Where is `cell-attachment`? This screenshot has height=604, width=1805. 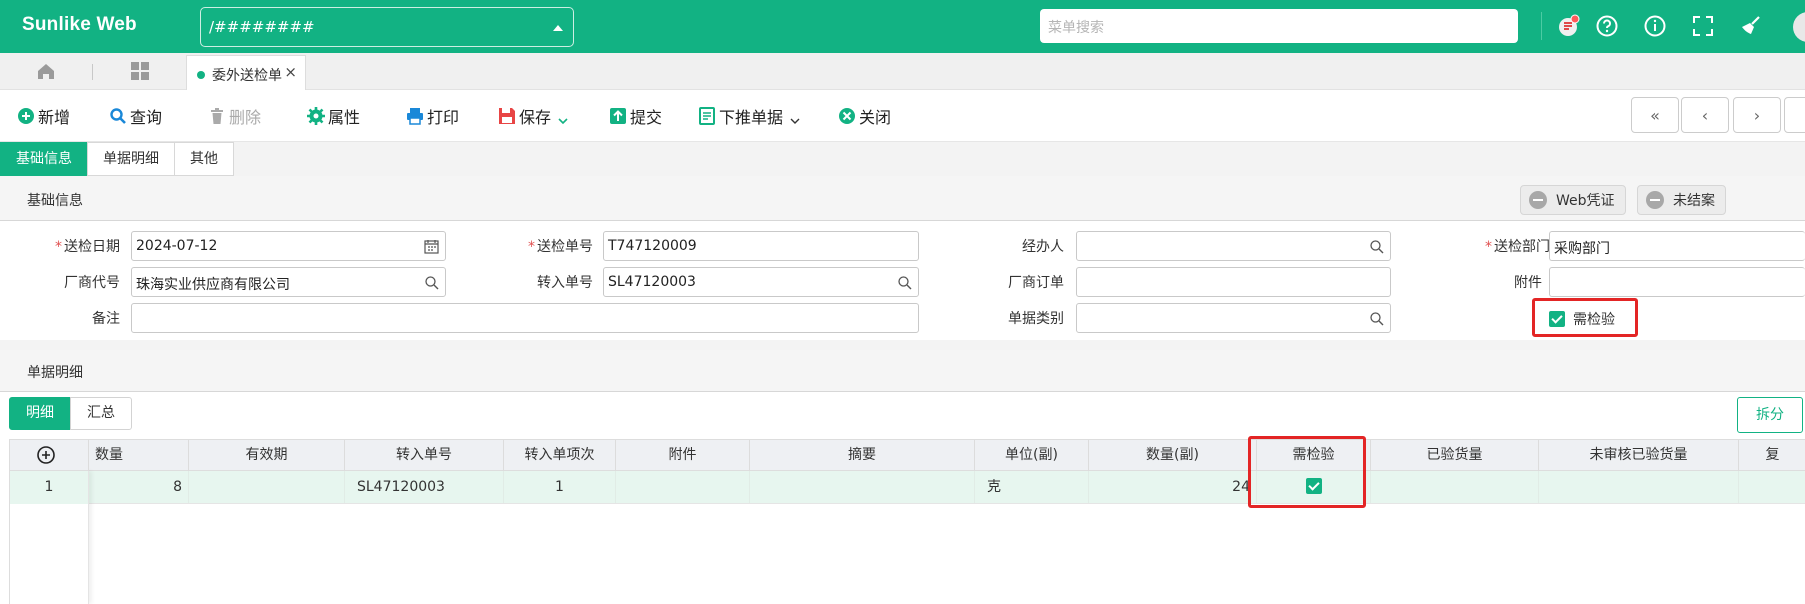
cell-attachment is located at coordinates (683, 487).